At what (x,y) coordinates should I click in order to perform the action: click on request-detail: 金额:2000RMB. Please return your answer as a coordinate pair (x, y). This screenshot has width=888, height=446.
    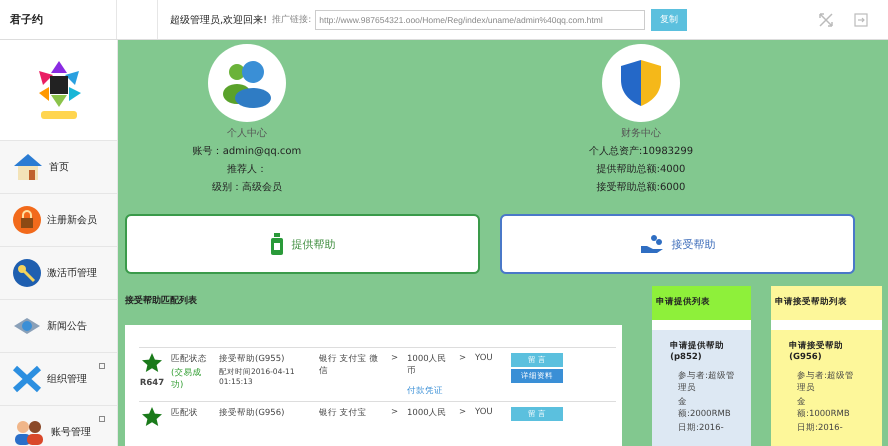
    Looking at the image, I should click on (705, 408).